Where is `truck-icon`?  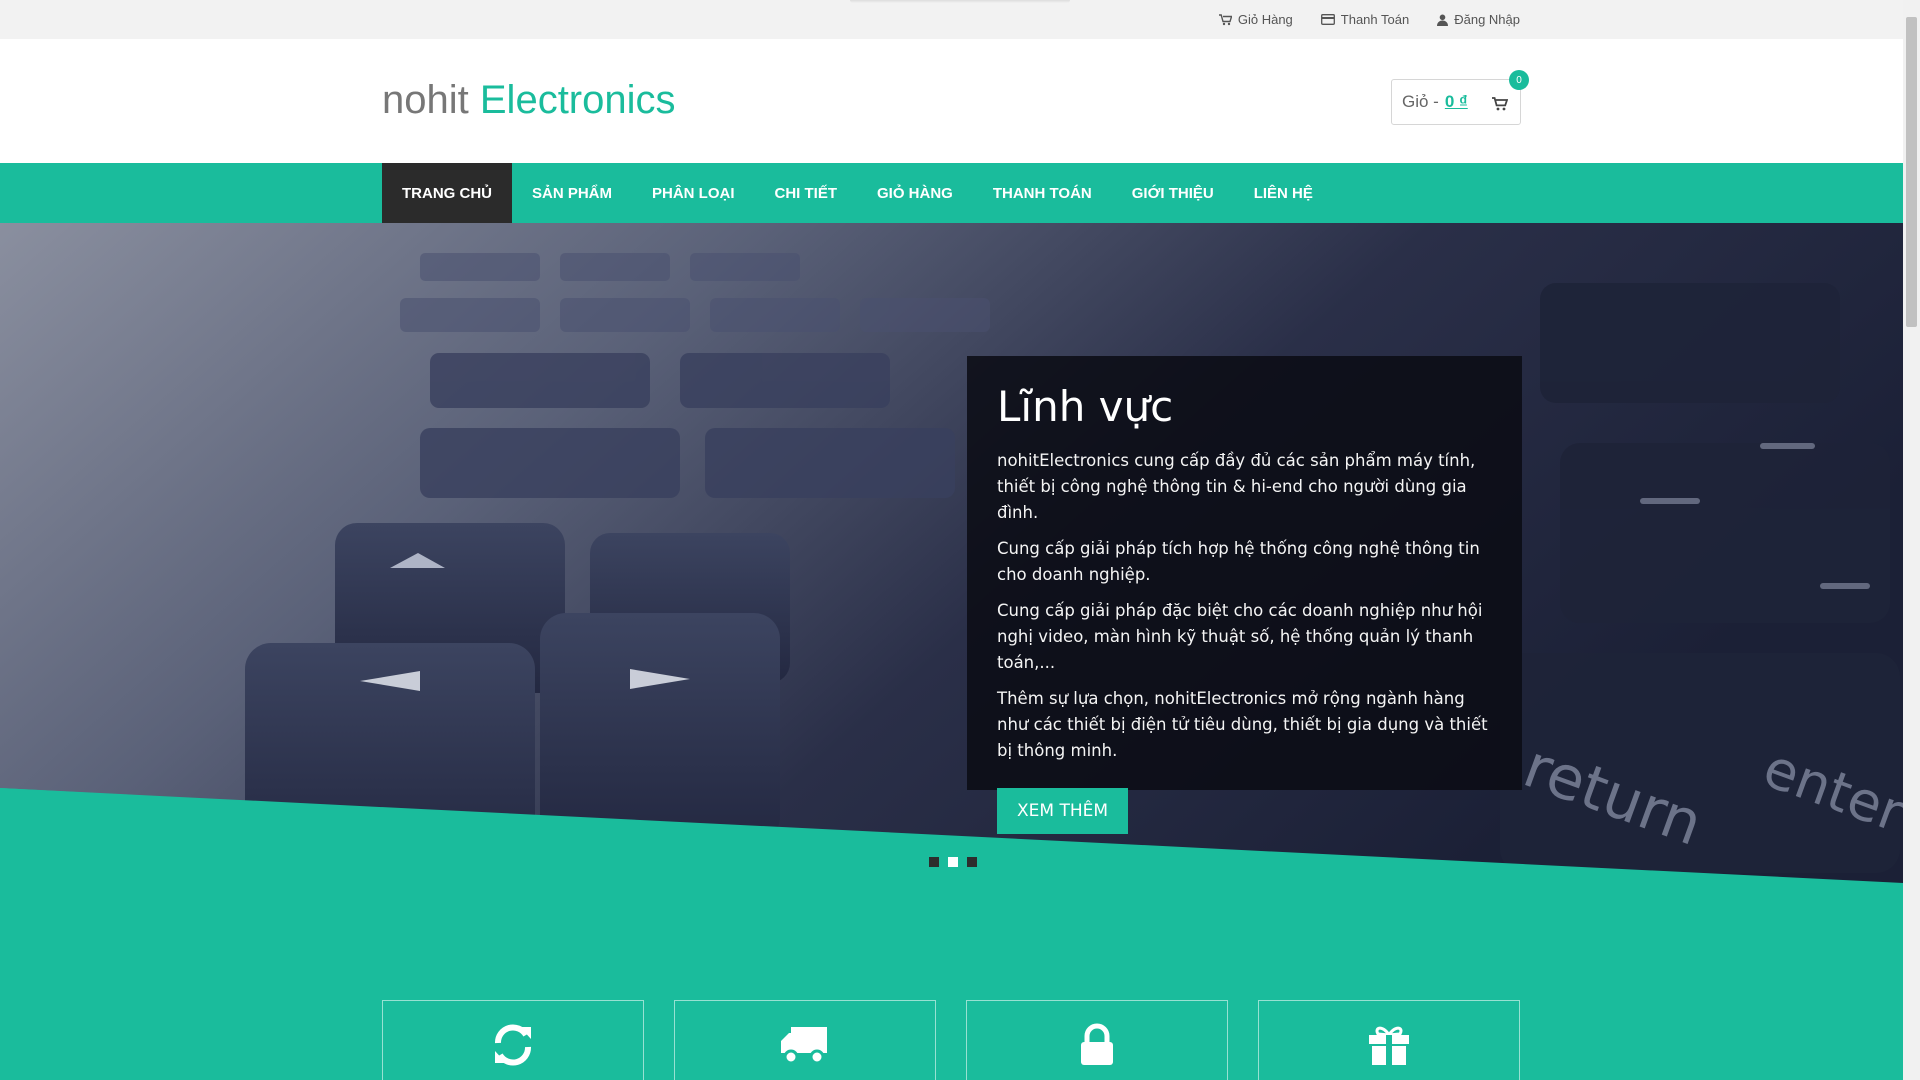 truck-icon is located at coordinates (805, 1051).